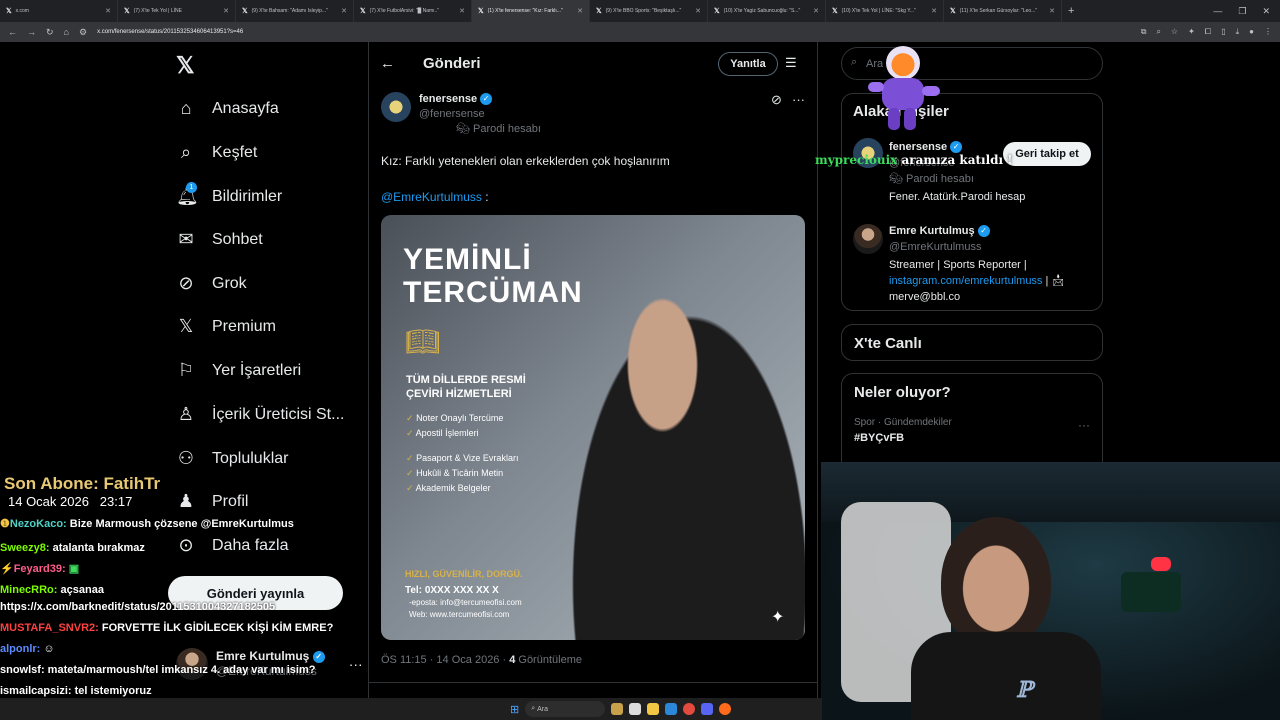  I want to click on browser-tab: 𝕏 (7) X'te Tek Yol | LİNE ✕, so click(177, 11).